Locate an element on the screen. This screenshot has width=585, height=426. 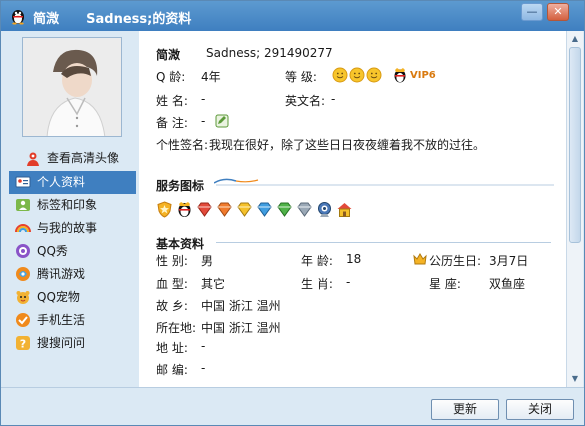
question-icon: ? is located at coordinates (23, 343).